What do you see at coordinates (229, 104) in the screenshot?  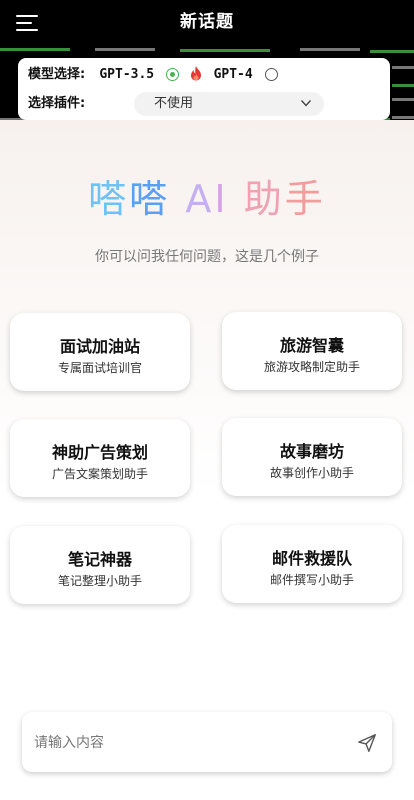 I see `plugin-select: 不使用` at bounding box center [229, 104].